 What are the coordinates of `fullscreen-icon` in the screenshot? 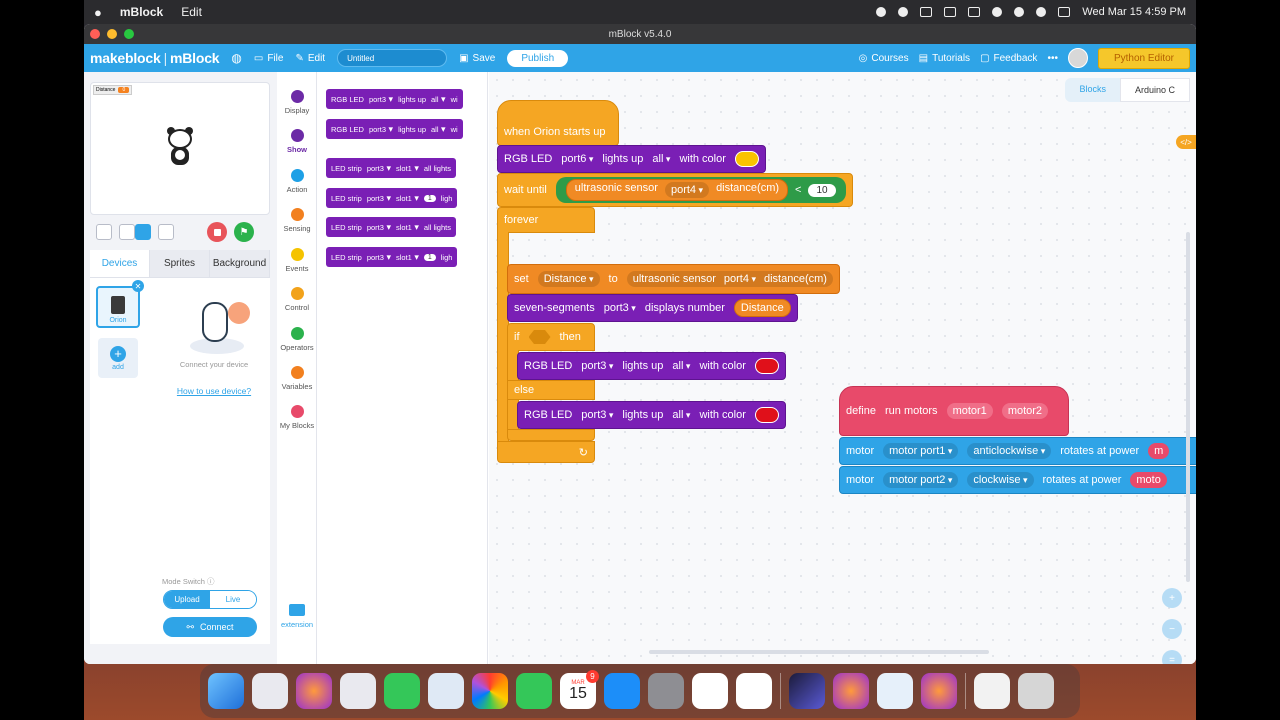 It's located at (104, 232).